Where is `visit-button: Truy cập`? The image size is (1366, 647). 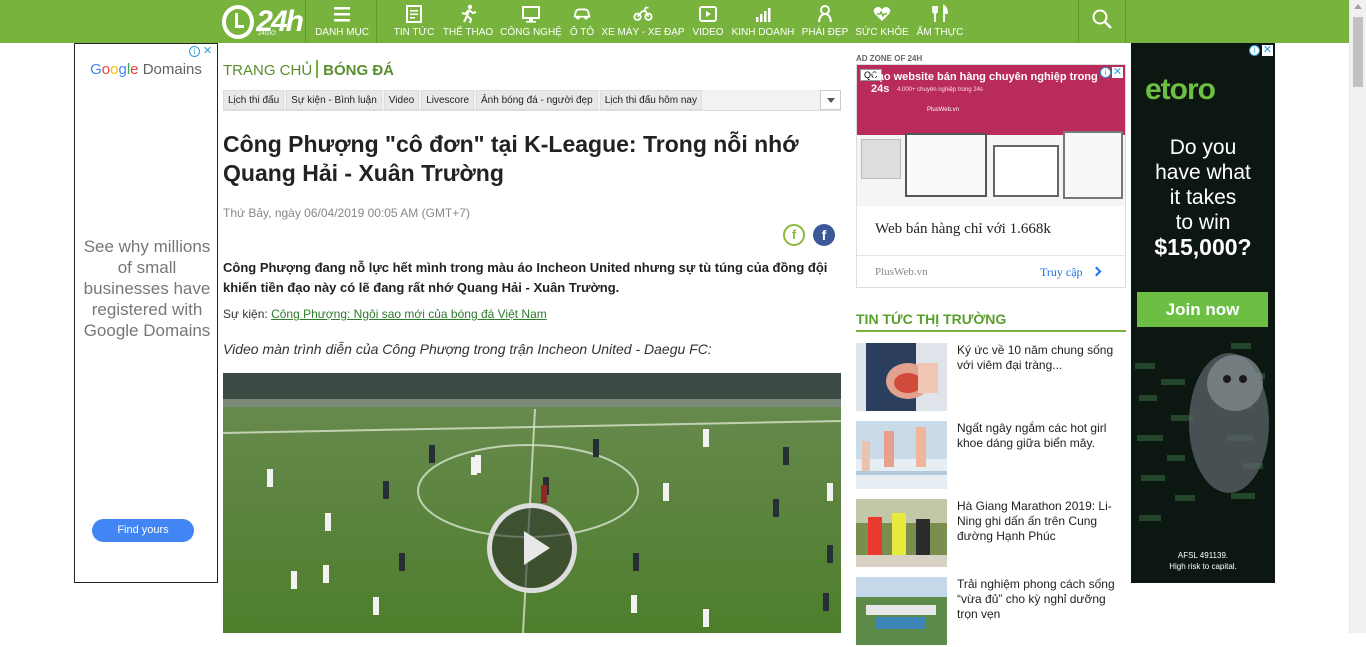
visit-button: Truy cập is located at coordinates (1061, 272).